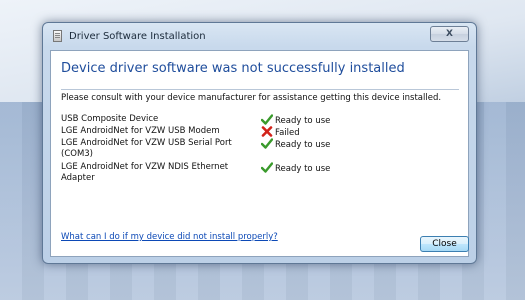  Describe the element at coordinates (444, 244) in the screenshot. I see `close-button: Close` at that location.